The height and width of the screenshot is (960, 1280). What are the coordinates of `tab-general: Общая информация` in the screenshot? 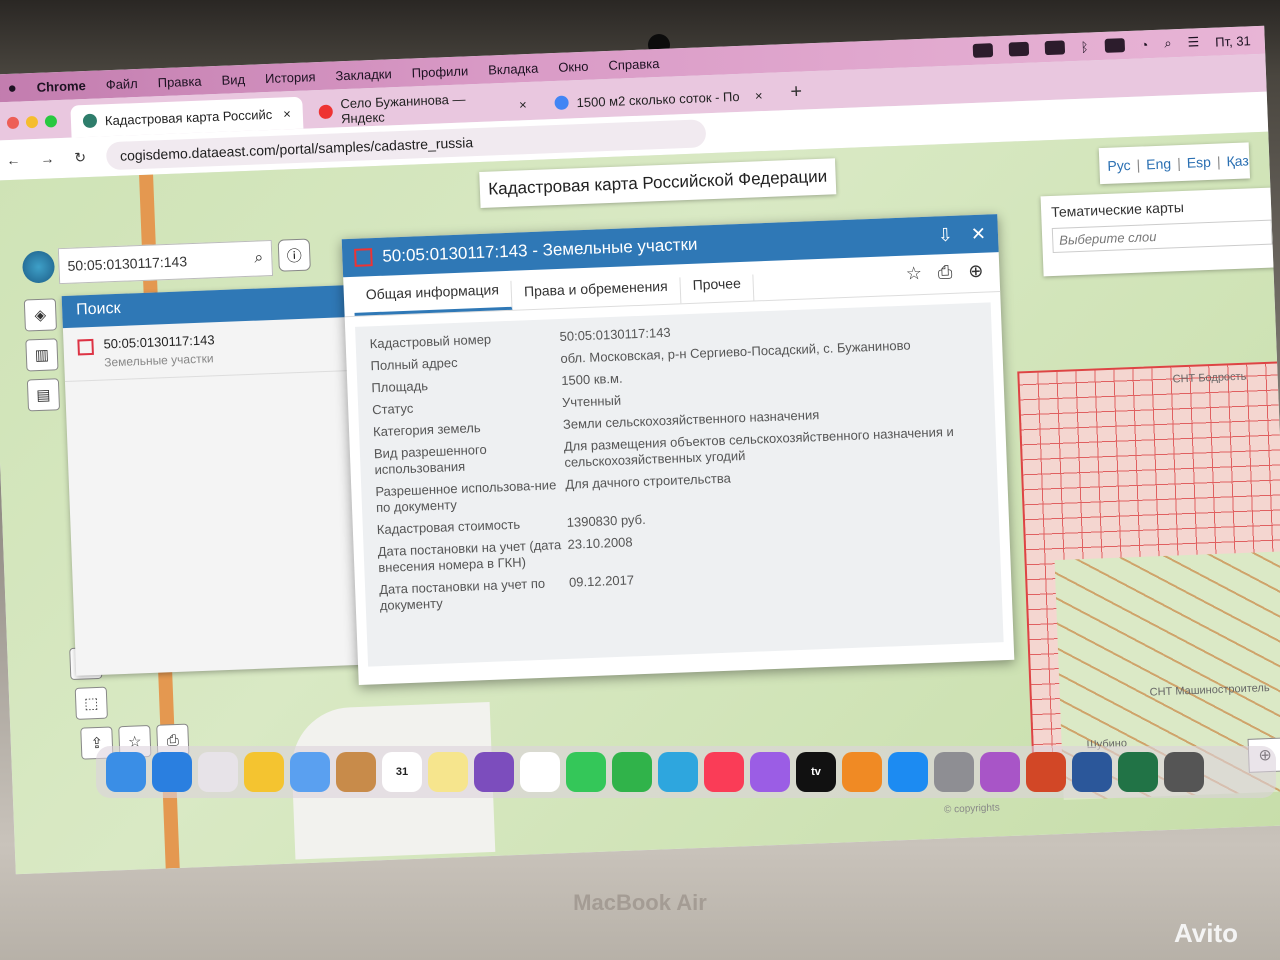 It's located at (433, 298).